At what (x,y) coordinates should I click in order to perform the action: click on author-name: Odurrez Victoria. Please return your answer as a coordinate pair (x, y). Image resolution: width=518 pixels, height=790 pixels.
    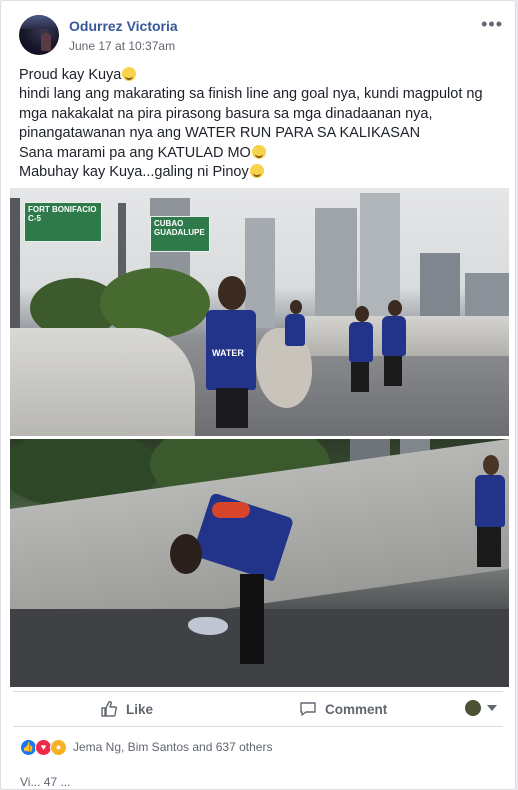
    Looking at the image, I should click on (123, 26).